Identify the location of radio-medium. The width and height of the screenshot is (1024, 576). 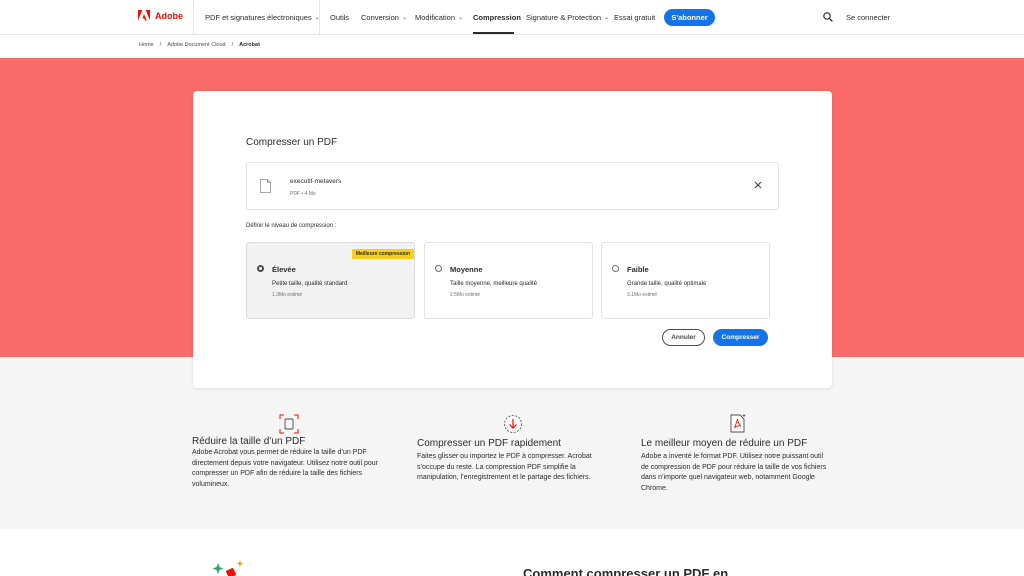
(438, 268).